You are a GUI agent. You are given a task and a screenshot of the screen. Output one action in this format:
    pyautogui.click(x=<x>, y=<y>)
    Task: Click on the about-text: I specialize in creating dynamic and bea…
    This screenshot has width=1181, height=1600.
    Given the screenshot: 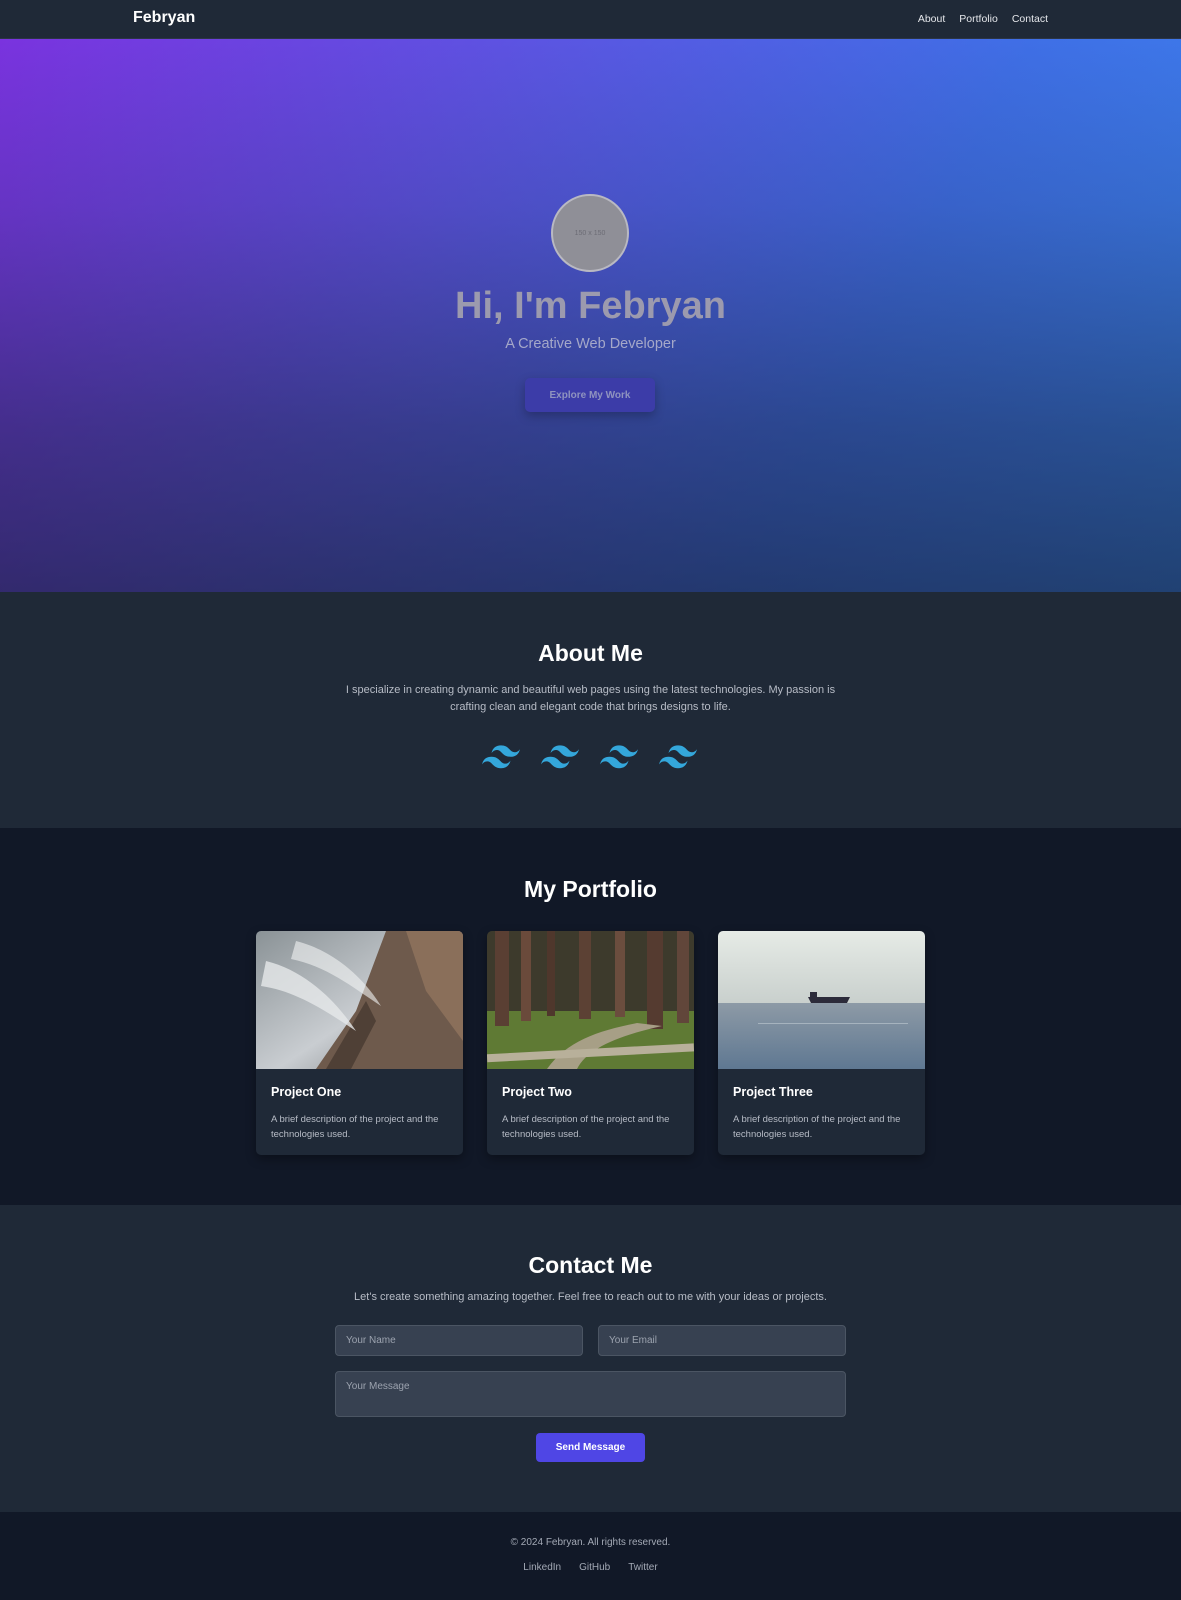 What is the action you would take?
    pyautogui.click(x=590, y=698)
    